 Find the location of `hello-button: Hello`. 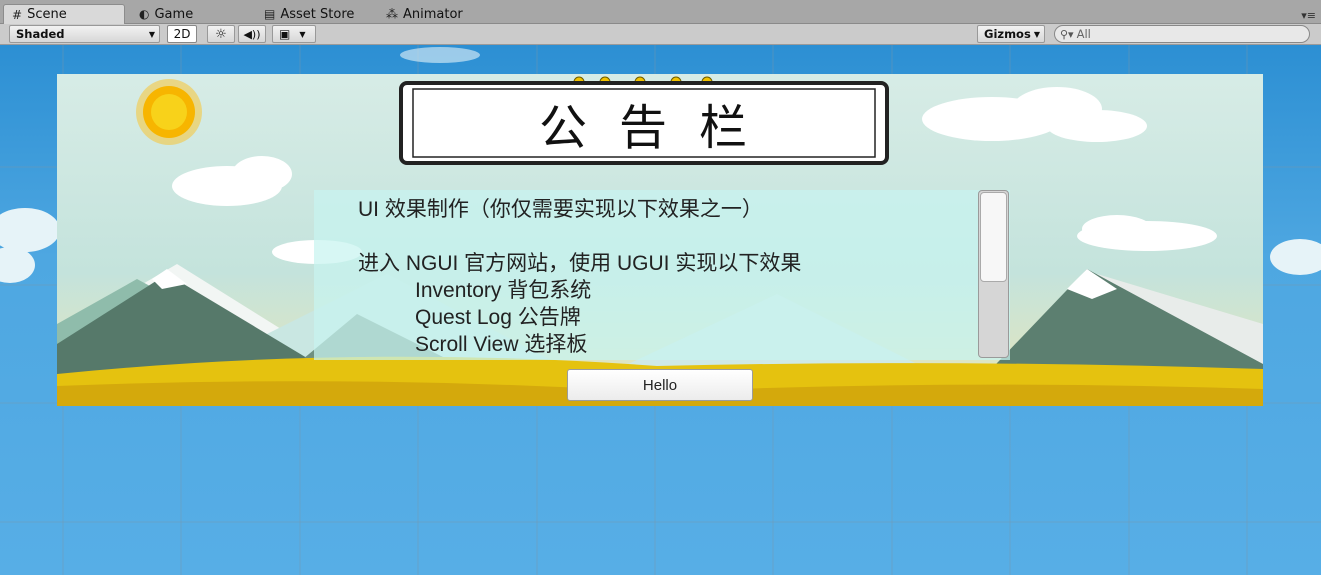

hello-button: Hello is located at coordinates (660, 385).